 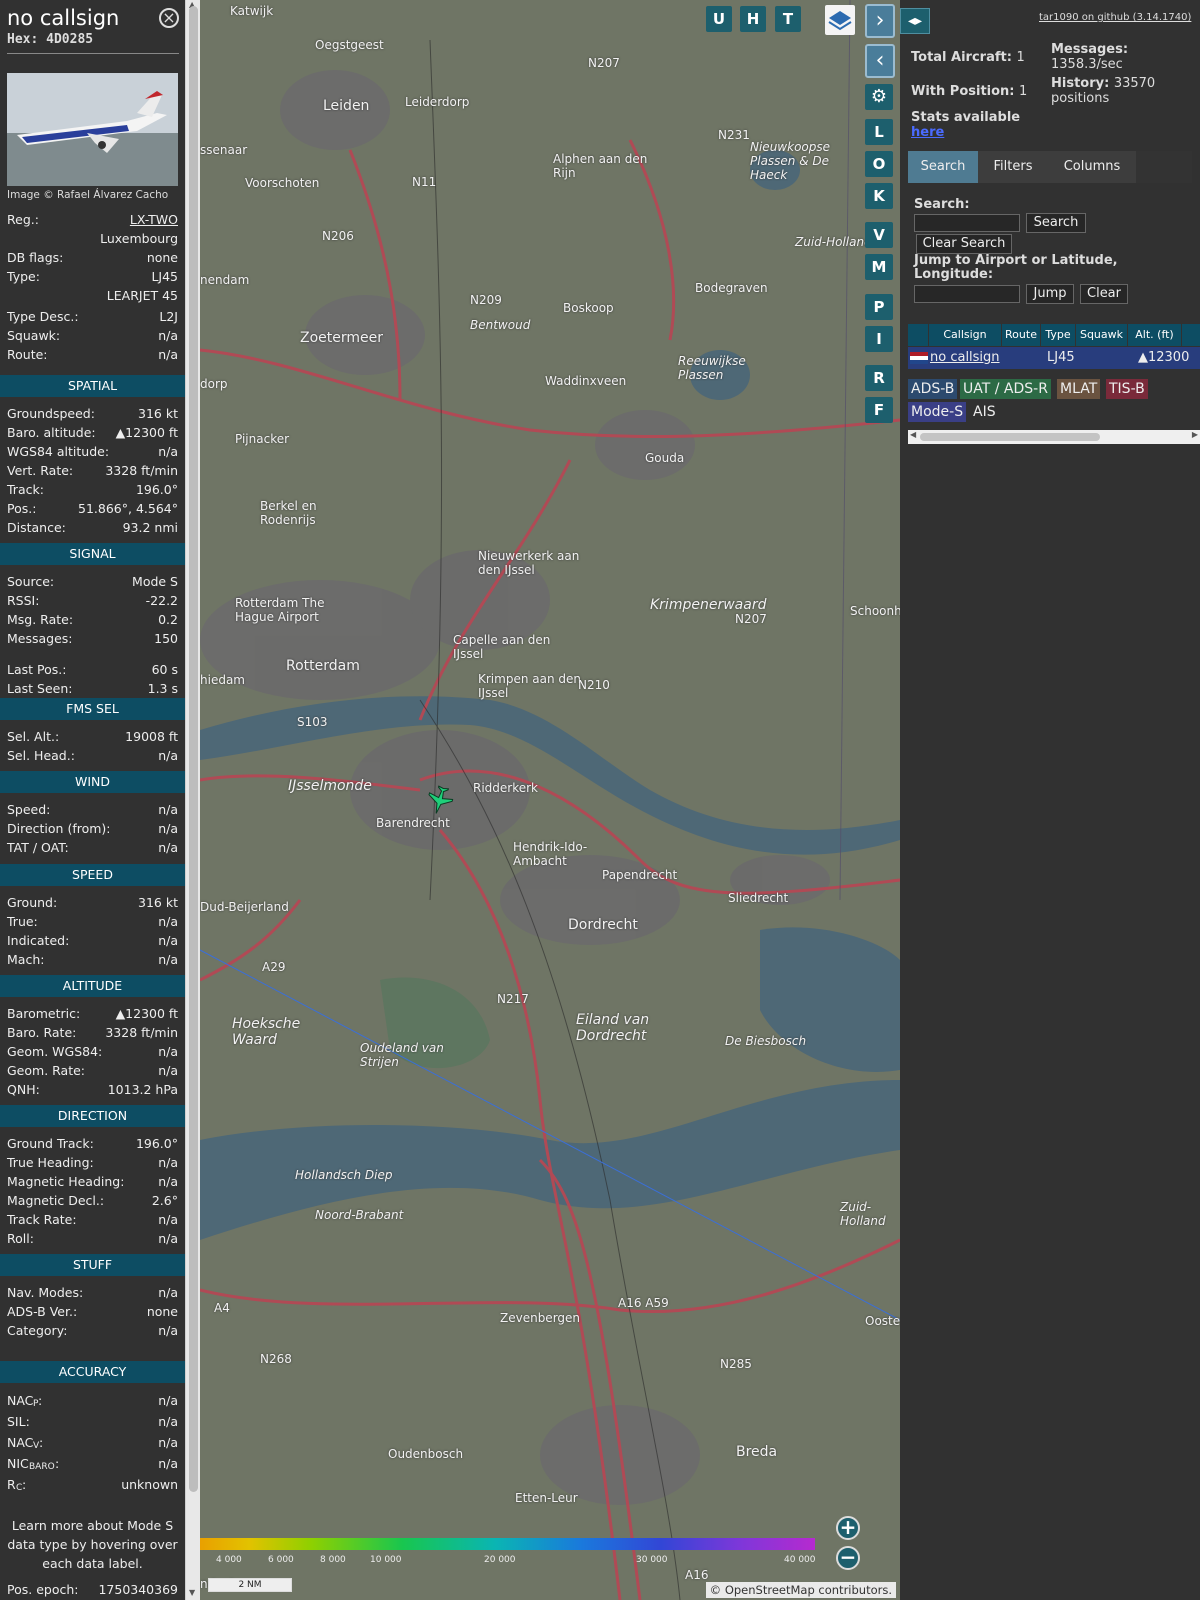 I want to click on tab-filters: Filters, so click(x=1013, y=167).